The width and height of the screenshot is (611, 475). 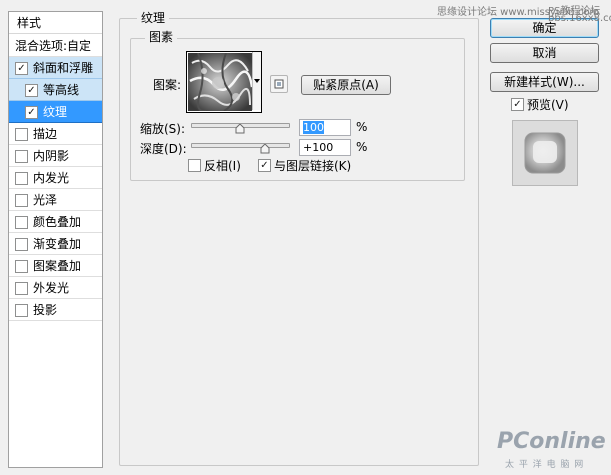 I want to click on depth-slider, so click(x=240, y=145).